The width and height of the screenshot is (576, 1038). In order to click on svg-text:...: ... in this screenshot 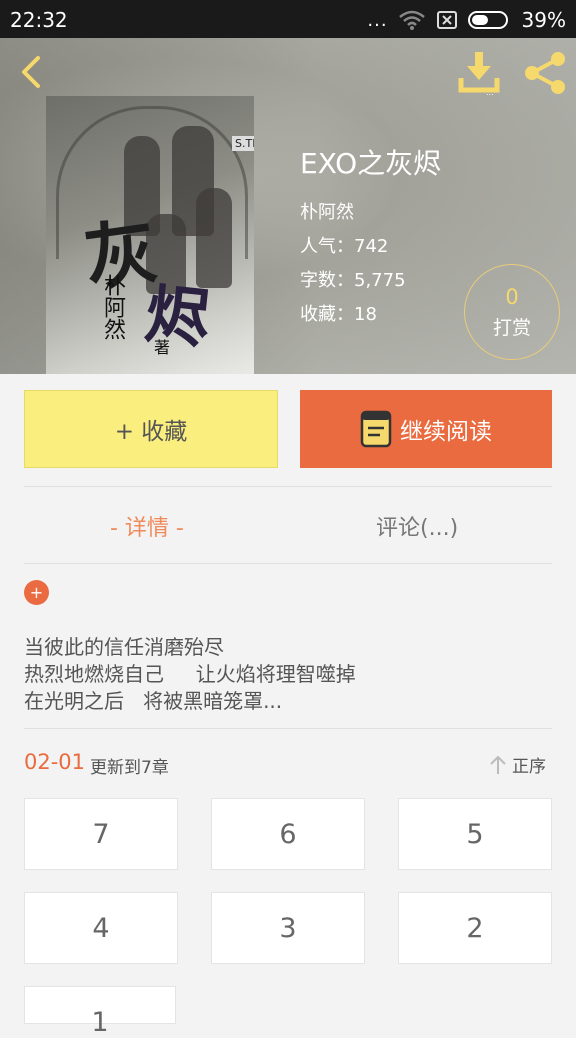, I will do `click(490, 92)`.